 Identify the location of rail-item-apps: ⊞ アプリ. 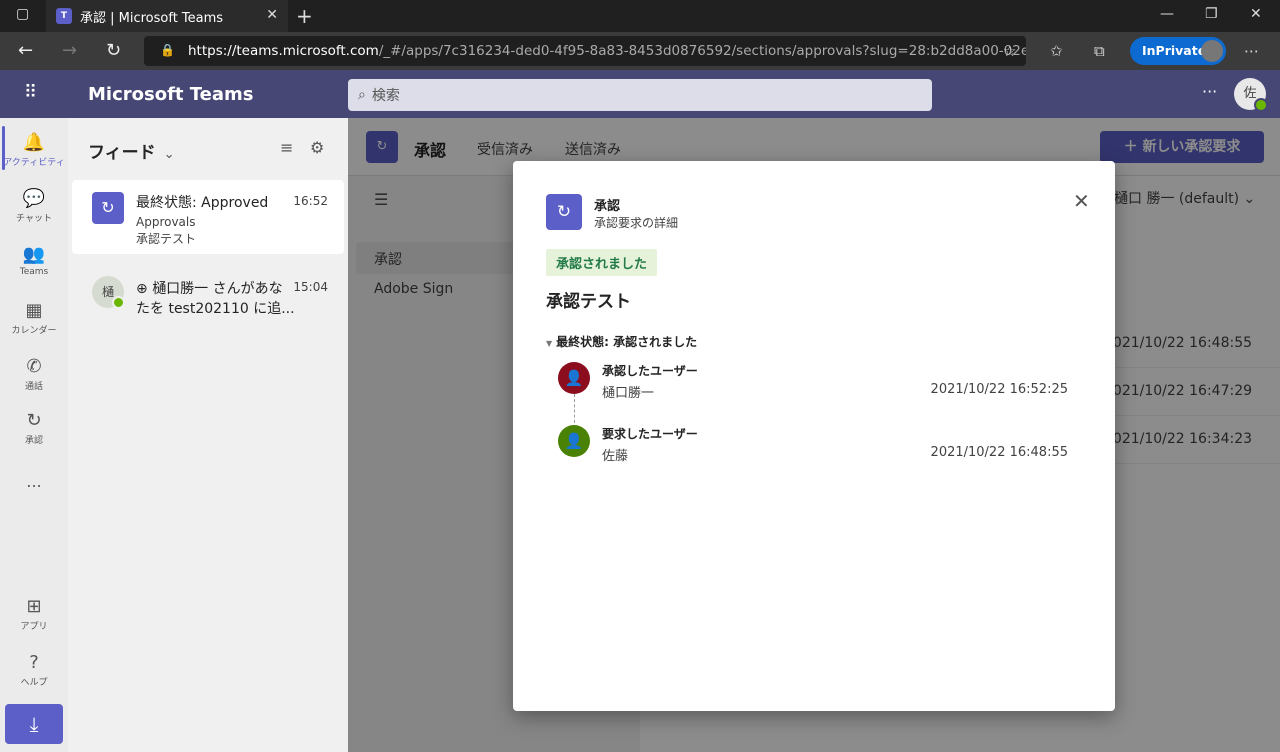
(34, 614).